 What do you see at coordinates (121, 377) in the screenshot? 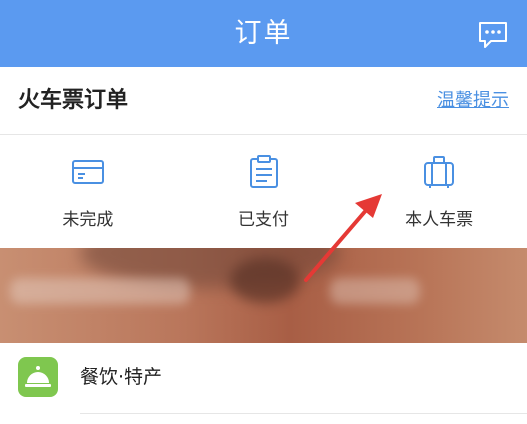
I see `service-label: 餐饮·特产` at bounding box center [121, 377].